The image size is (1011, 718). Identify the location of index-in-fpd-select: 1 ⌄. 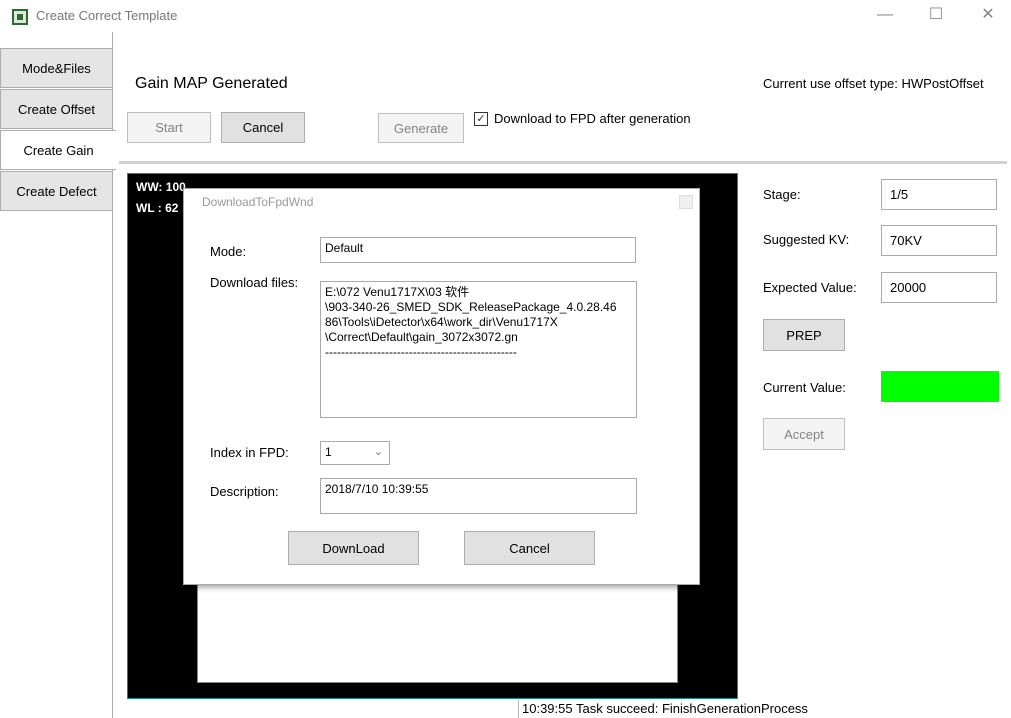
(355, 453).